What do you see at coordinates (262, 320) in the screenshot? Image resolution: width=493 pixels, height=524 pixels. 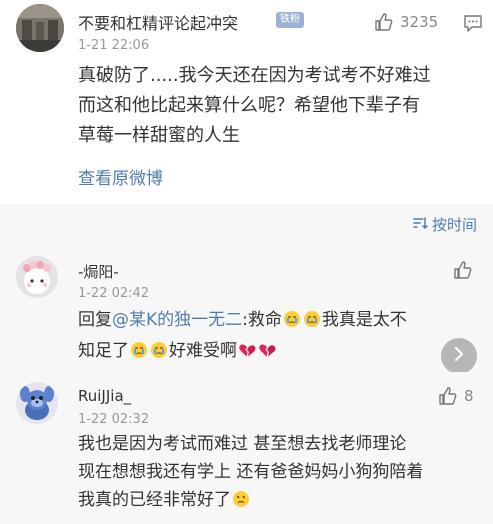 I see `reply-text-segment: :救命` at bounding box center [262, 320].